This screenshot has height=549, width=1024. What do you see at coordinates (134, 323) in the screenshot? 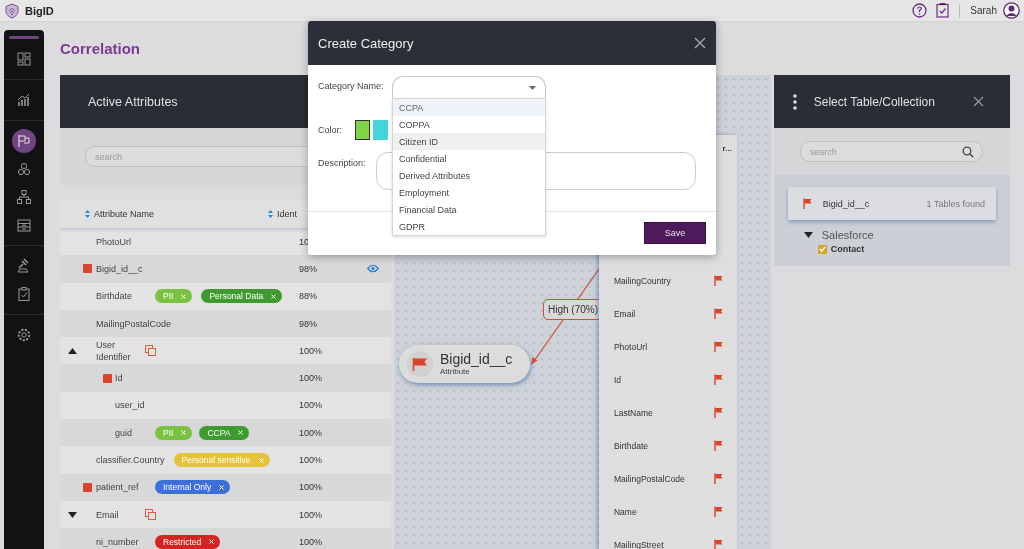
I see `attribute-name: MailingPostalCode` at bounding box center [134, 323].